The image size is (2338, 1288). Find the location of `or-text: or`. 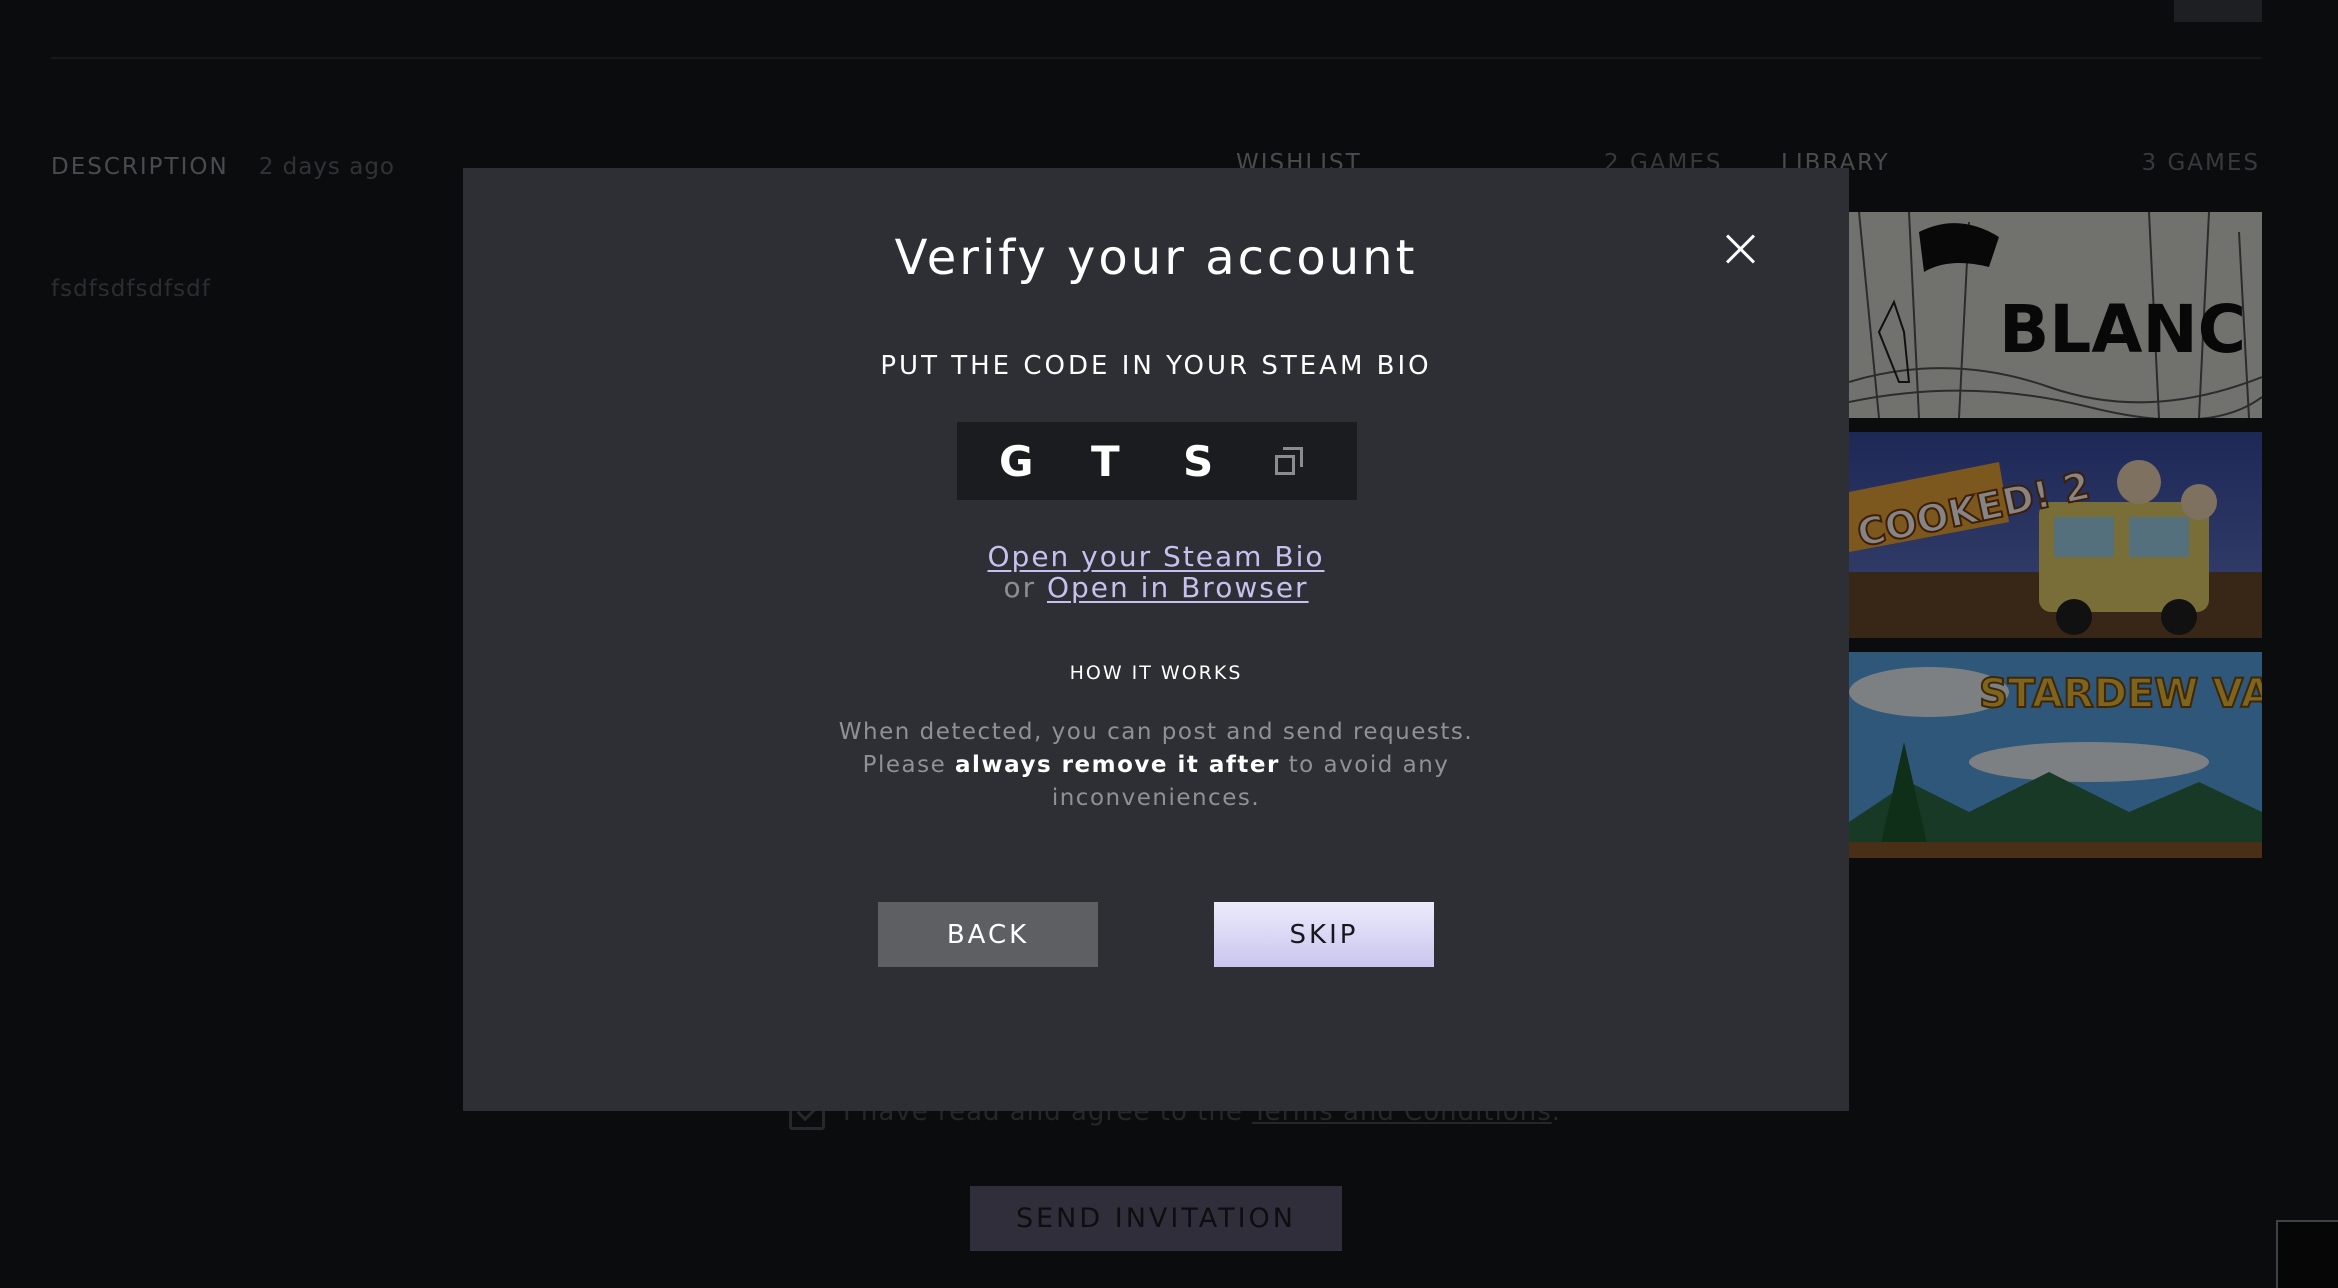

or-text: or is located at coordinates (1025, 587).